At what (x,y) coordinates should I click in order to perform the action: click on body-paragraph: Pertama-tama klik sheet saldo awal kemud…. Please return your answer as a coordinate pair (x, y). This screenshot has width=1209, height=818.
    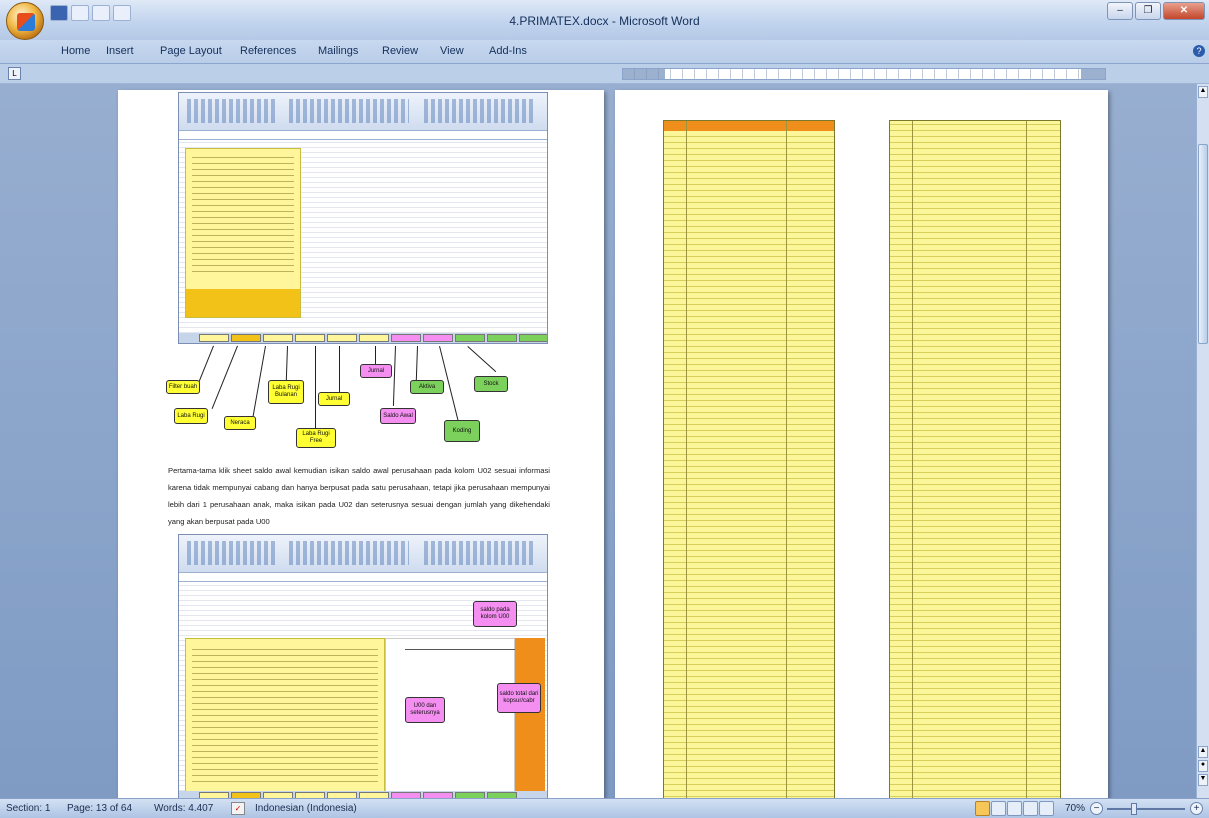
    Looking at the image, I should click on (359, 496).